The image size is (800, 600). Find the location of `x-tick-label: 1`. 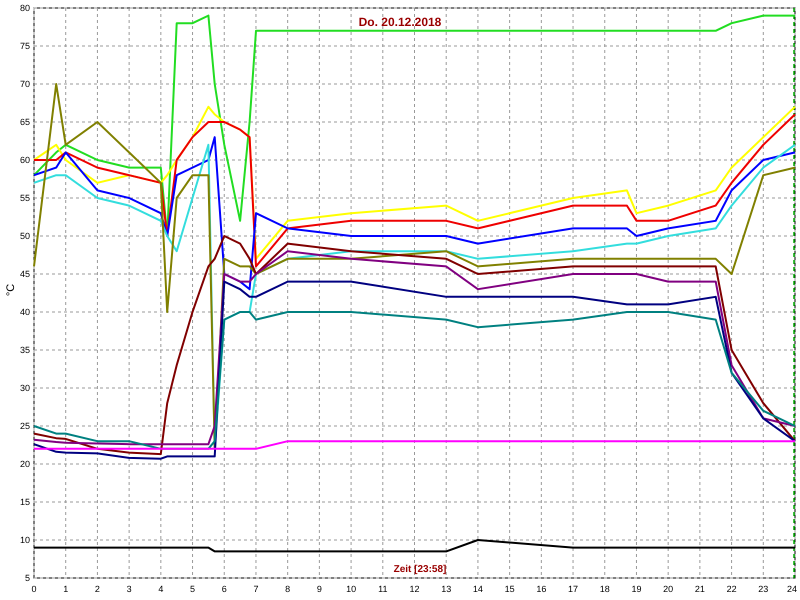

x-tick-label: 1 is located at coordinates (65, 589).